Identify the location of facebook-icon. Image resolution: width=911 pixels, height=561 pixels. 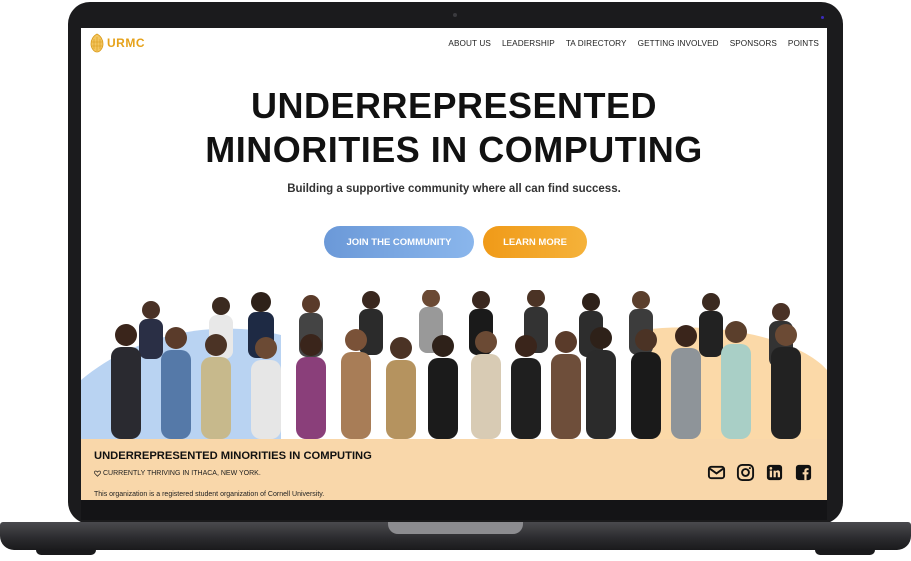
(803, 472).